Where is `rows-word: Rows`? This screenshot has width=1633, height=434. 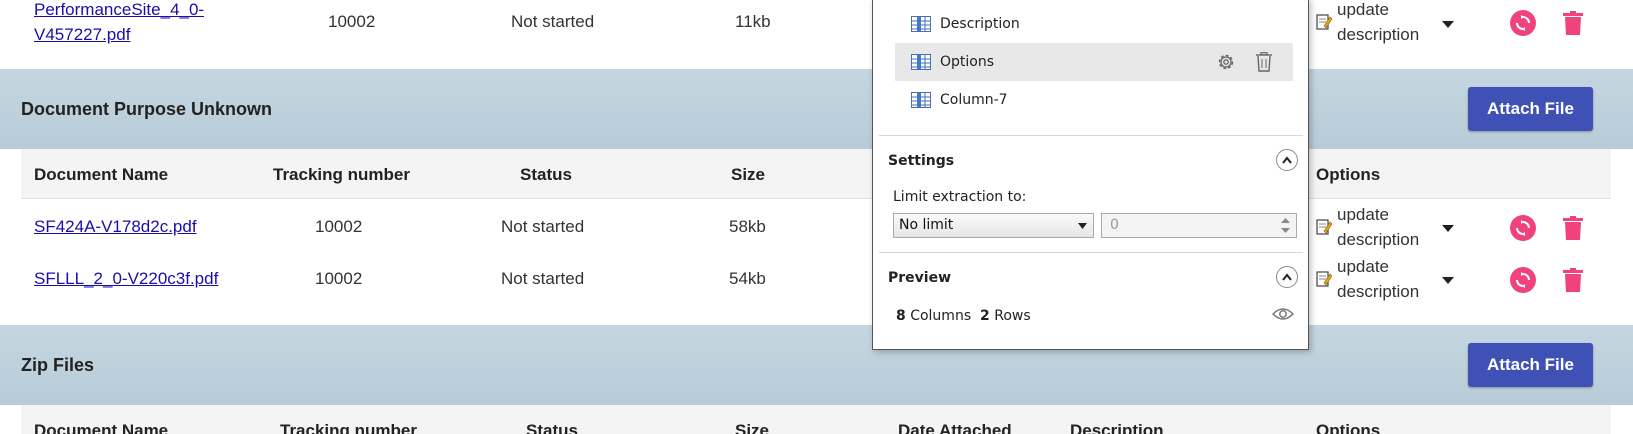 rows-word: Rows is located at coordinates (1012, 316).